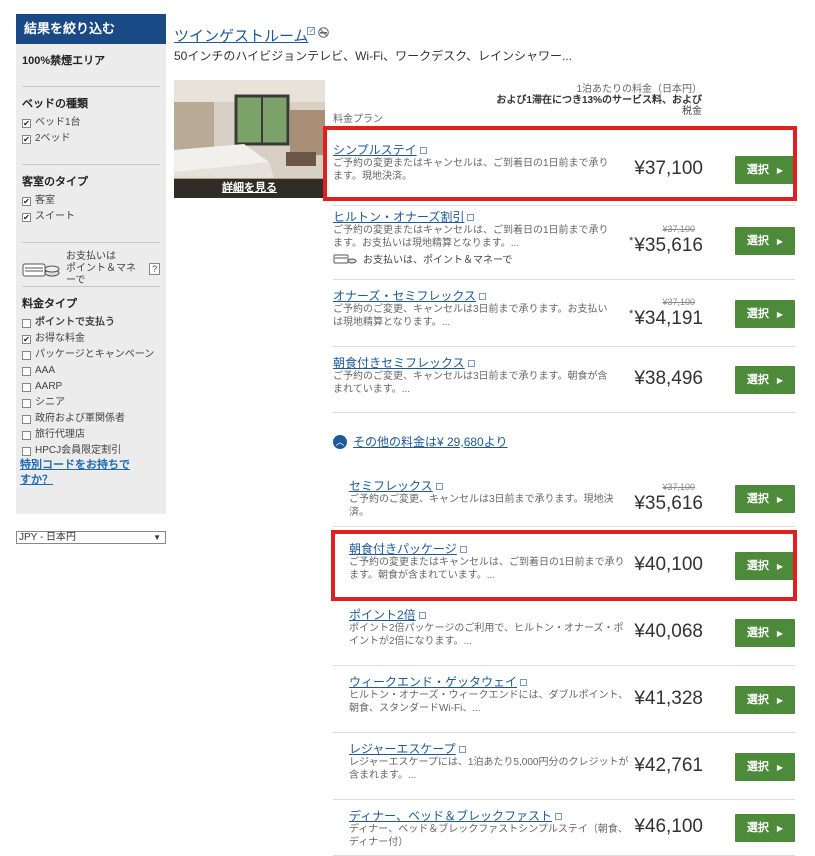  Describe the element at coordinates (668, 766) in the screenshot. I see `rate-price: ¥42,761` at that location.